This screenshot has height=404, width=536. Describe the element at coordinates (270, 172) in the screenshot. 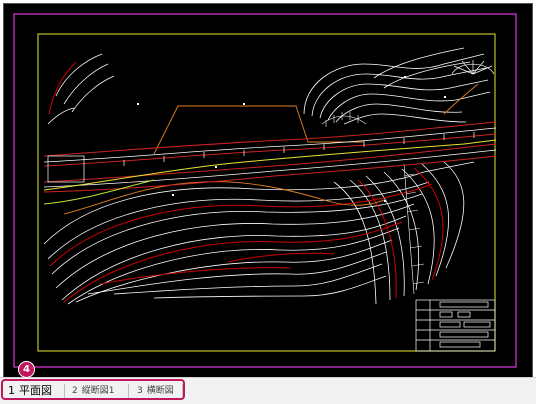

I see `centerline` at that location.